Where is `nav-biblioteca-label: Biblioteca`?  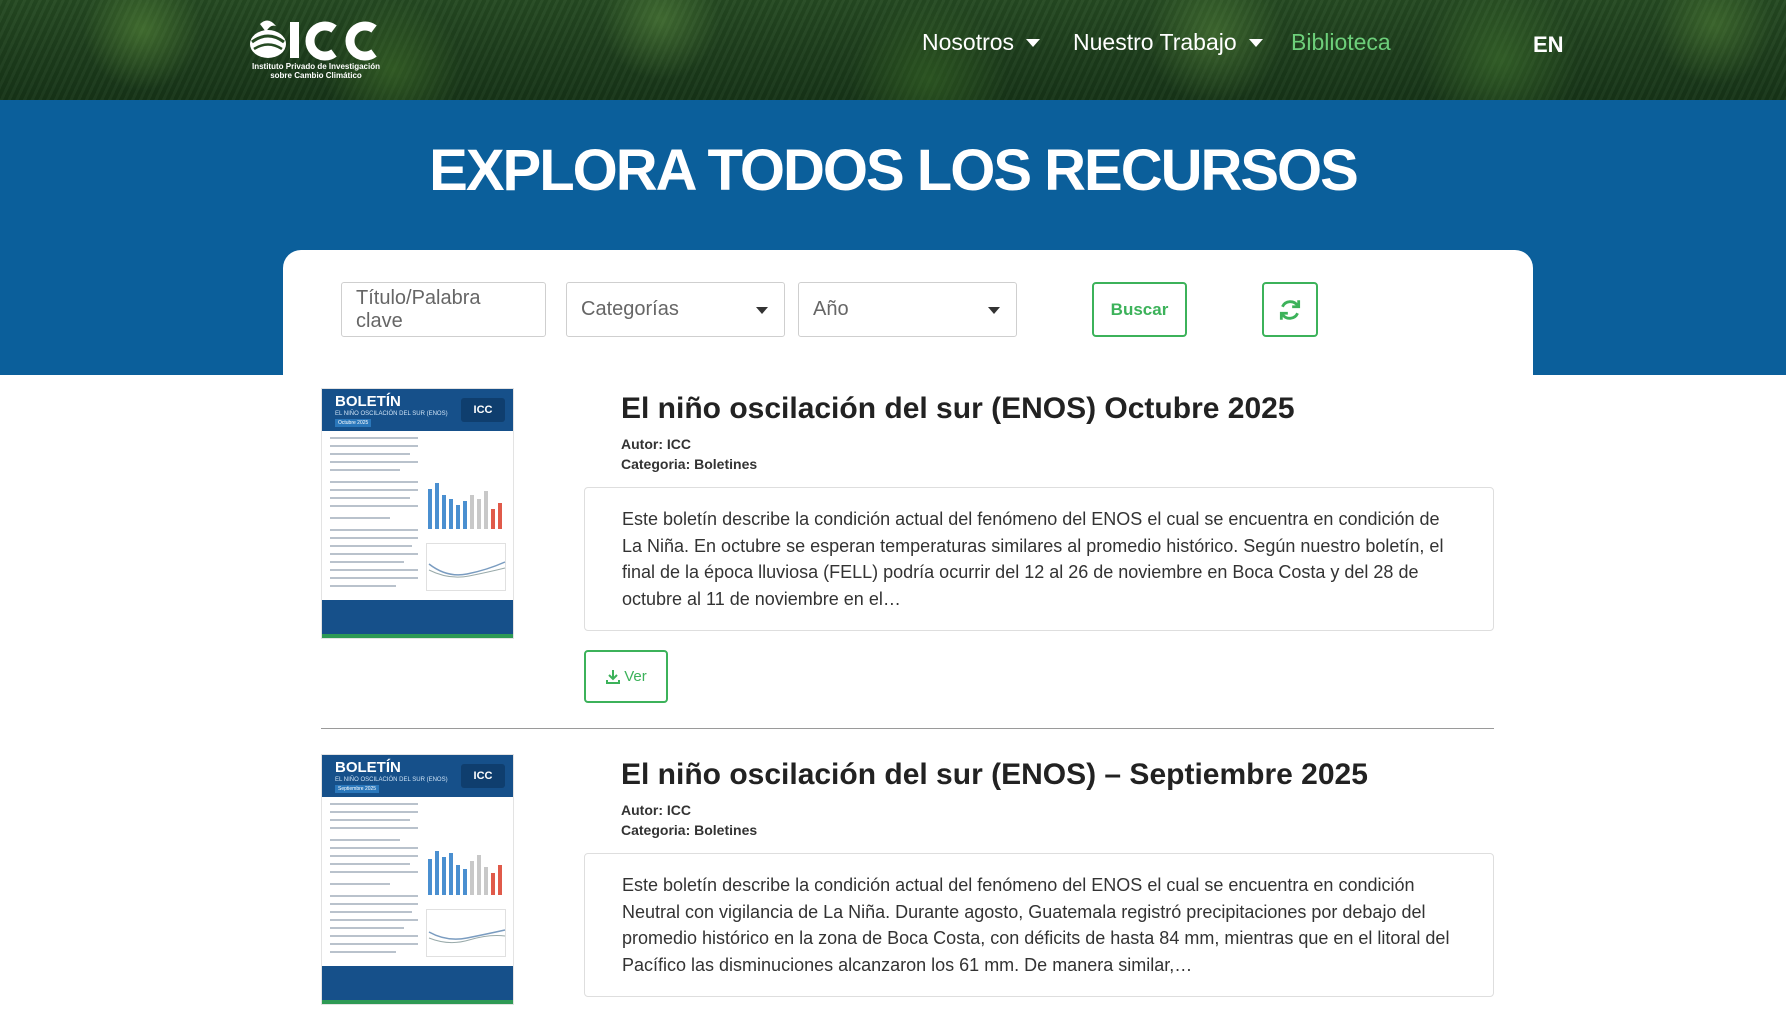
nav-biblioteca-label: Biblioteca is located at coordinates (1341, 42).